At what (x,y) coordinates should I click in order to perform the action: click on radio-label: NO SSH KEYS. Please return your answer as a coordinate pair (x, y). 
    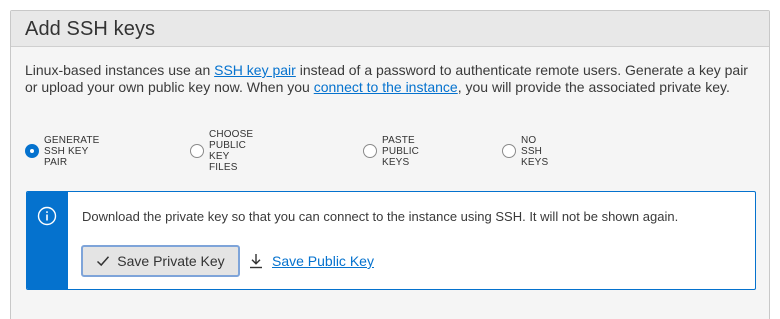
    Looking at the image, I should click on (535, 151).